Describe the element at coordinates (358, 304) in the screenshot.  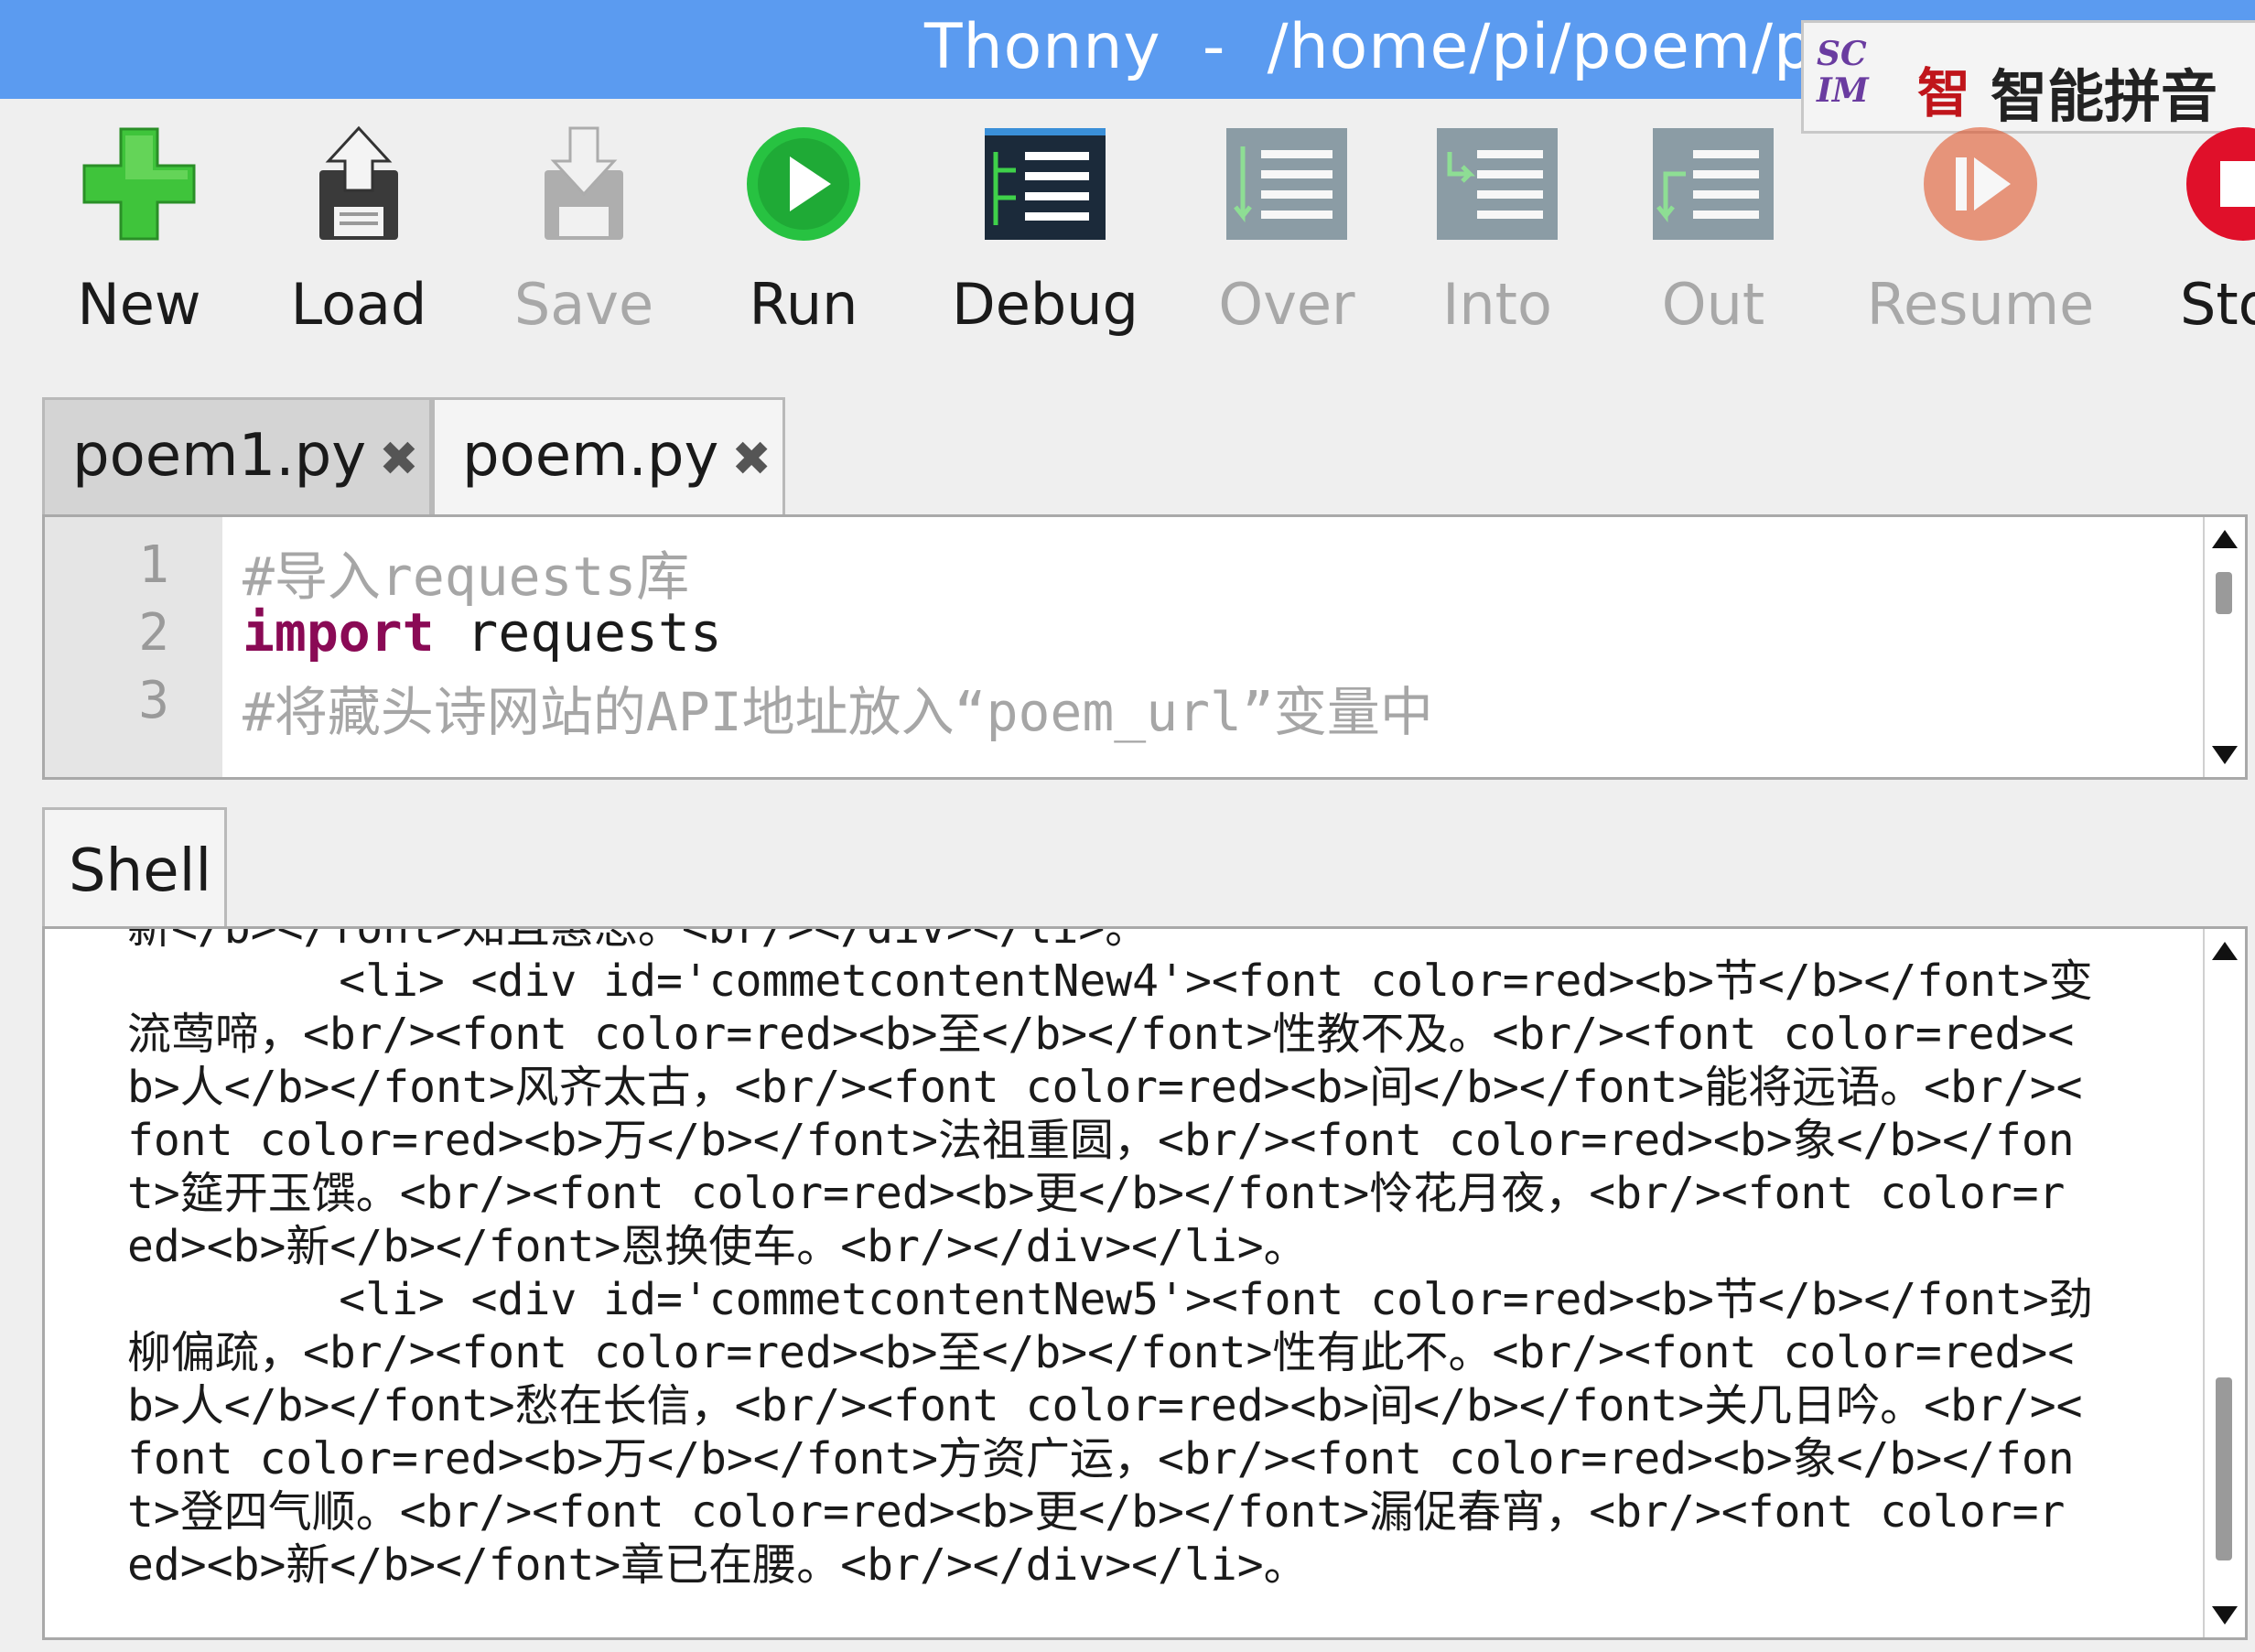
I see `load-label: Load` at that location.